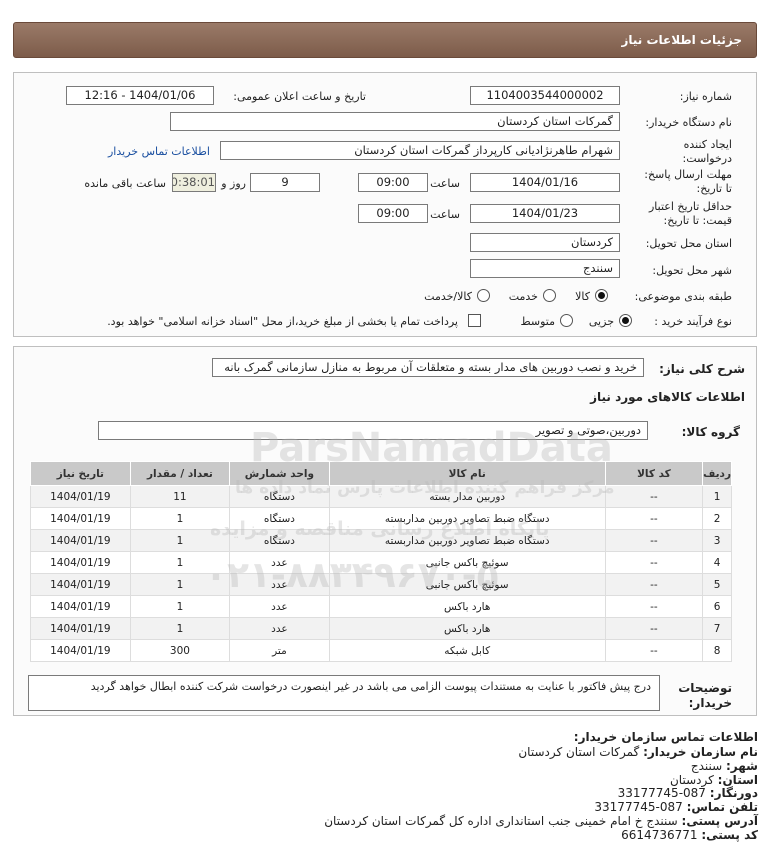 The image size is (770, 845). I want to click on col-need-date: تاریخ نیاز, so click(80, 473).